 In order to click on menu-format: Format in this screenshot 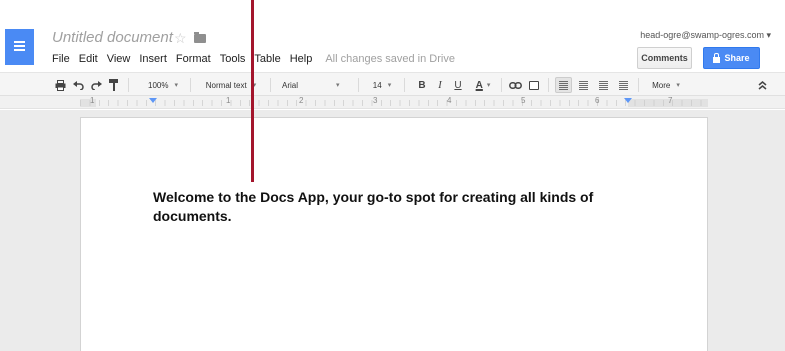, I will do `click(193, 59)`.